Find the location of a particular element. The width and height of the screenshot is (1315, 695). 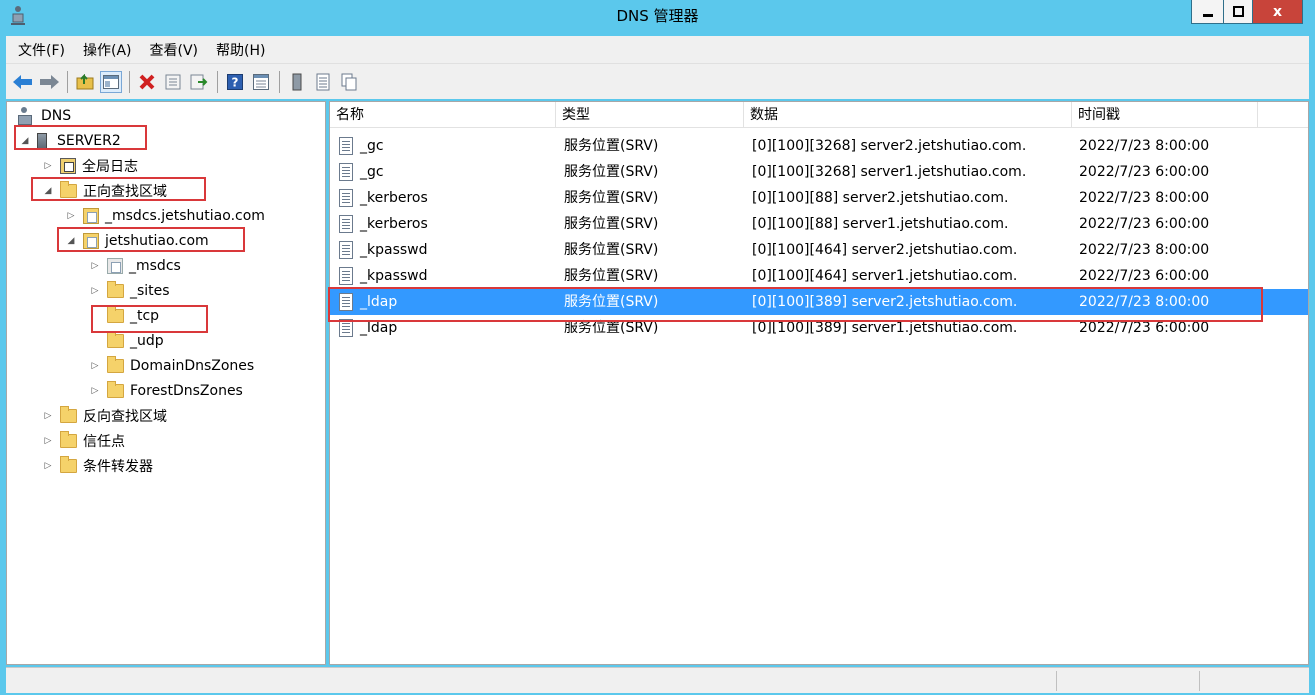

tree-label-sub-sites: _sites is located at coordinates (150, 291).